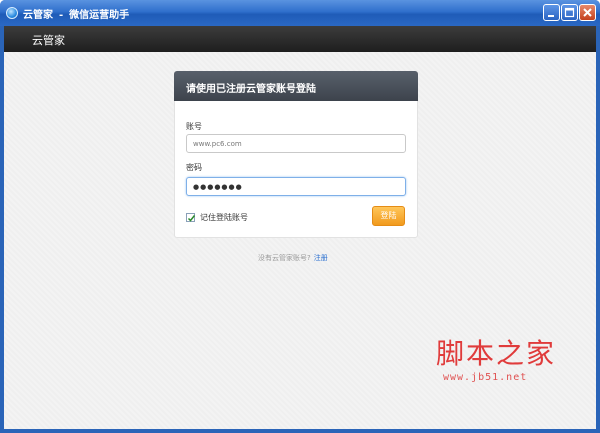 The width and height of the screenshot is (600, 433). Describe the element at coordinates (224, 217) in the screenshot. I see `remember-label: 记住登陆账号` at that location.